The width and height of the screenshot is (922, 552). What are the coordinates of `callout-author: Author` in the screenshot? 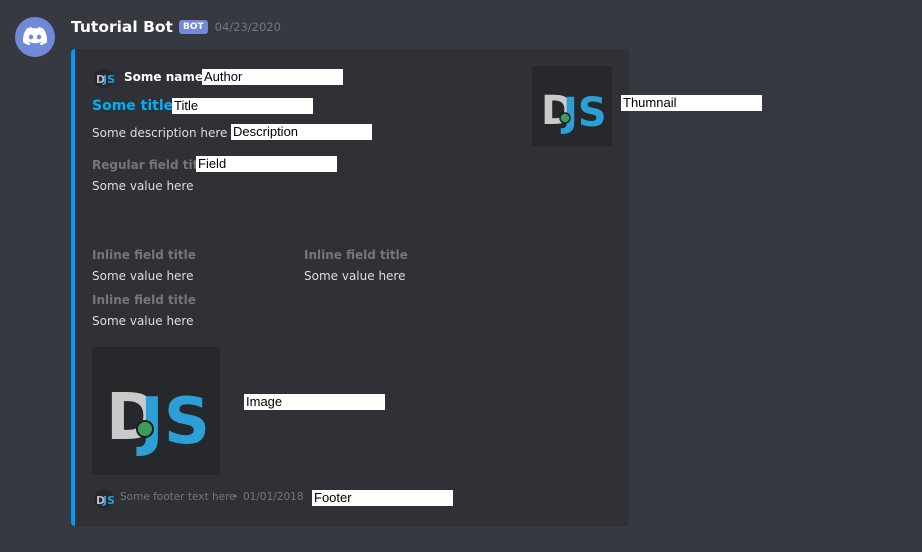 It's located at (272, 77).